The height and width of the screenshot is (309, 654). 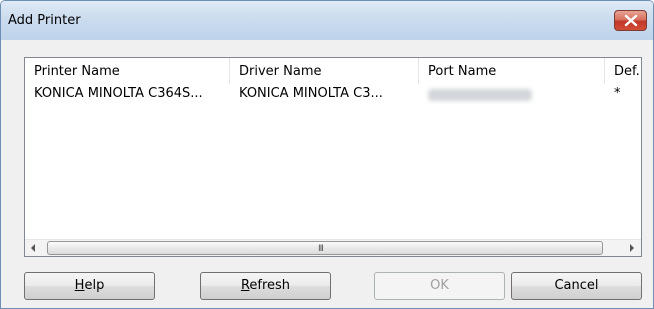 I want to click on scroll-left-button, so click(x=33, y=248).